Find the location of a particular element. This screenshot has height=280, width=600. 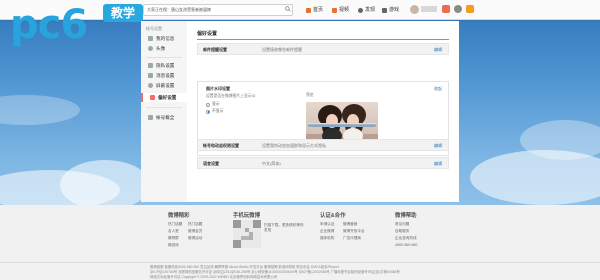

footer-column-mobile: 手机玩微博 is located at coordinates (246, 215).